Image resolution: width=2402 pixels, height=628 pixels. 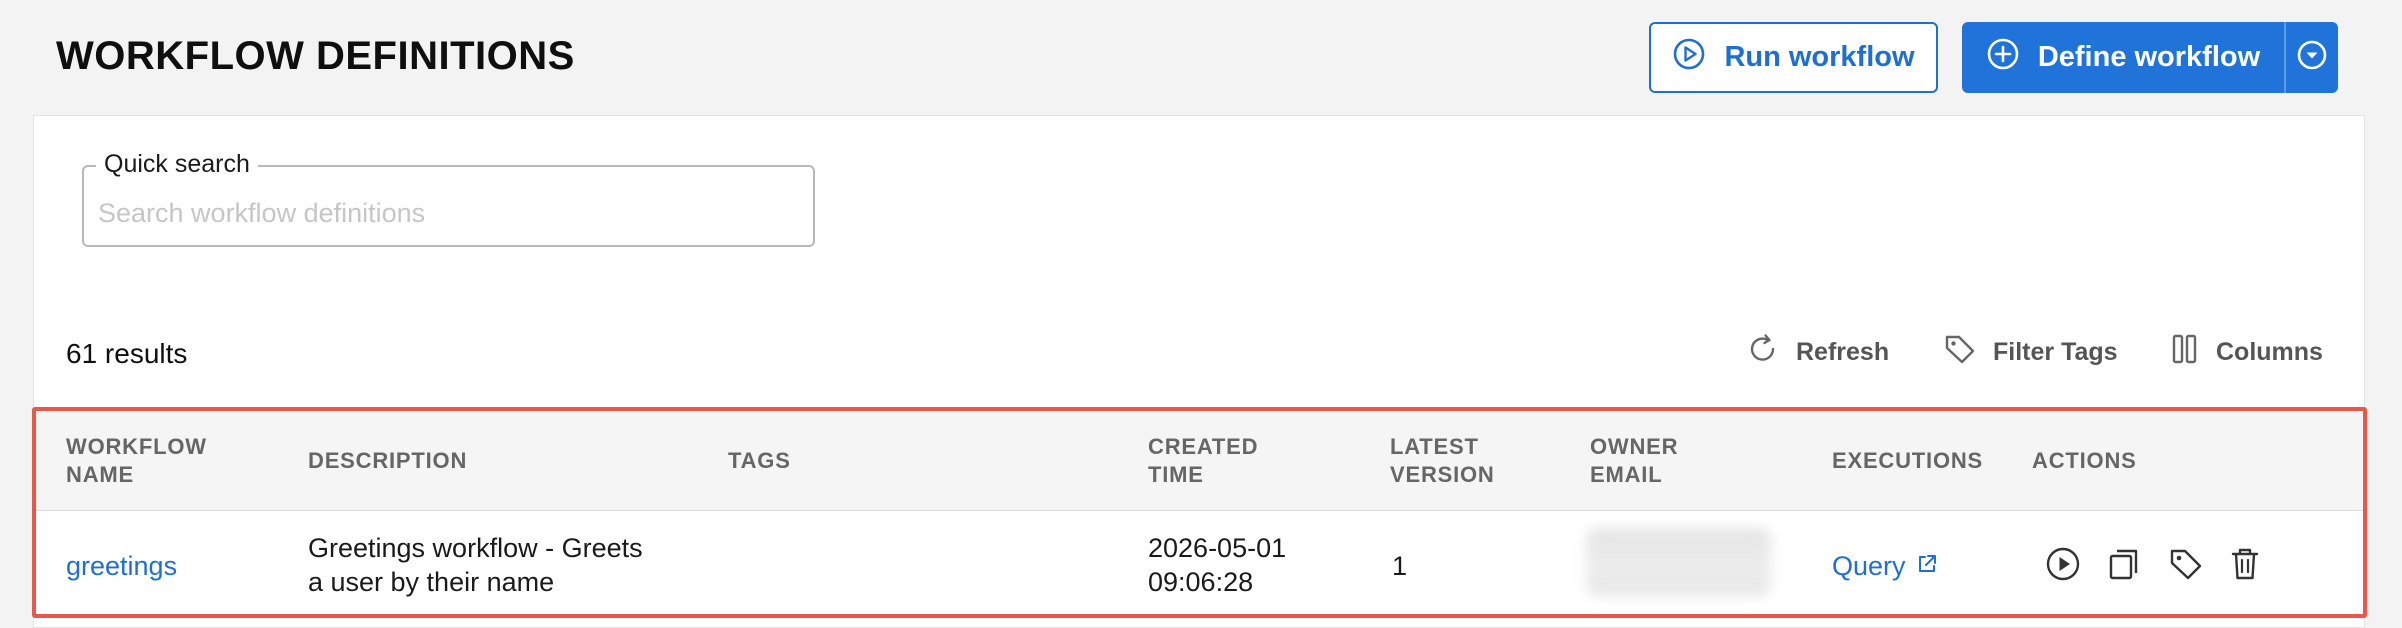 What do you see at coordinates (1843, 352) in the screenshot?
I see `refresh-label: Refresh` at bounding box center [1843, 352].